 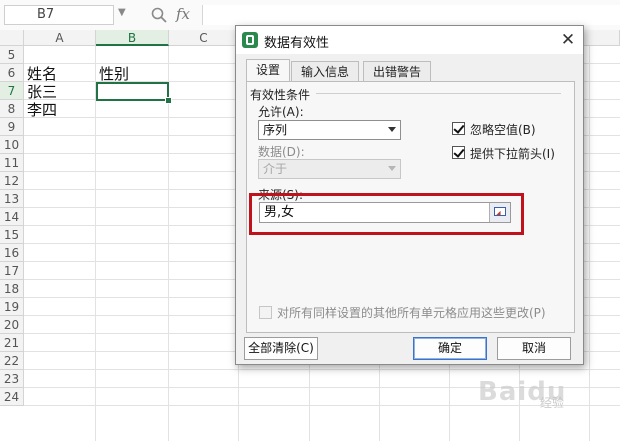 What do you see at coordinates (409, 40) in the screenshot?
I see `dialog-title-bar: 数据有效性 ✕` at bounding box center [409, 40].